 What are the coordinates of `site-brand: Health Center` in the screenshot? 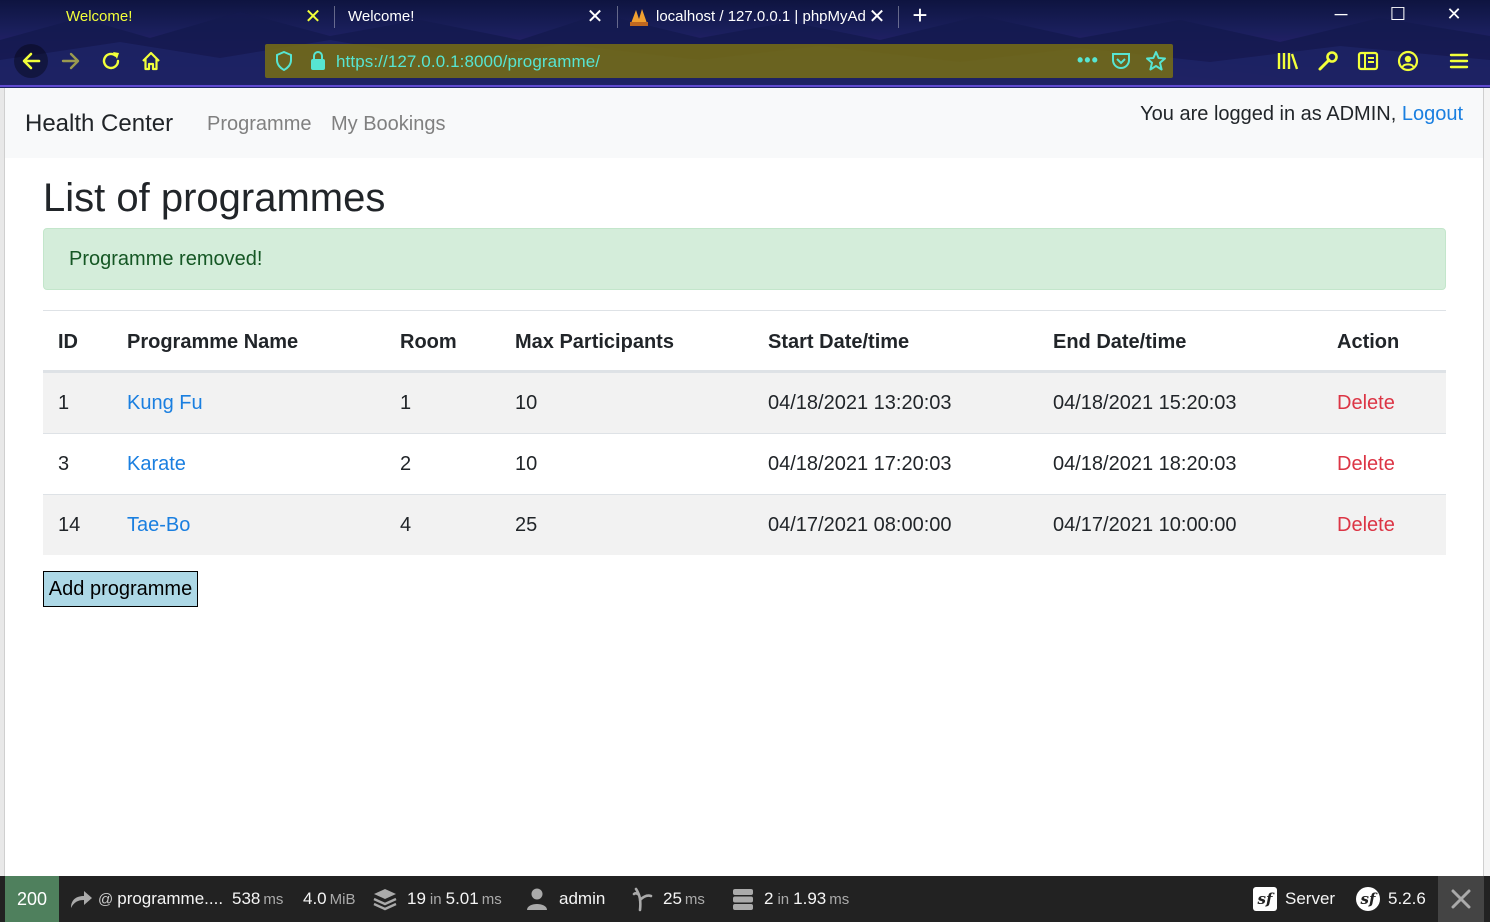 It's located at (99, 124).